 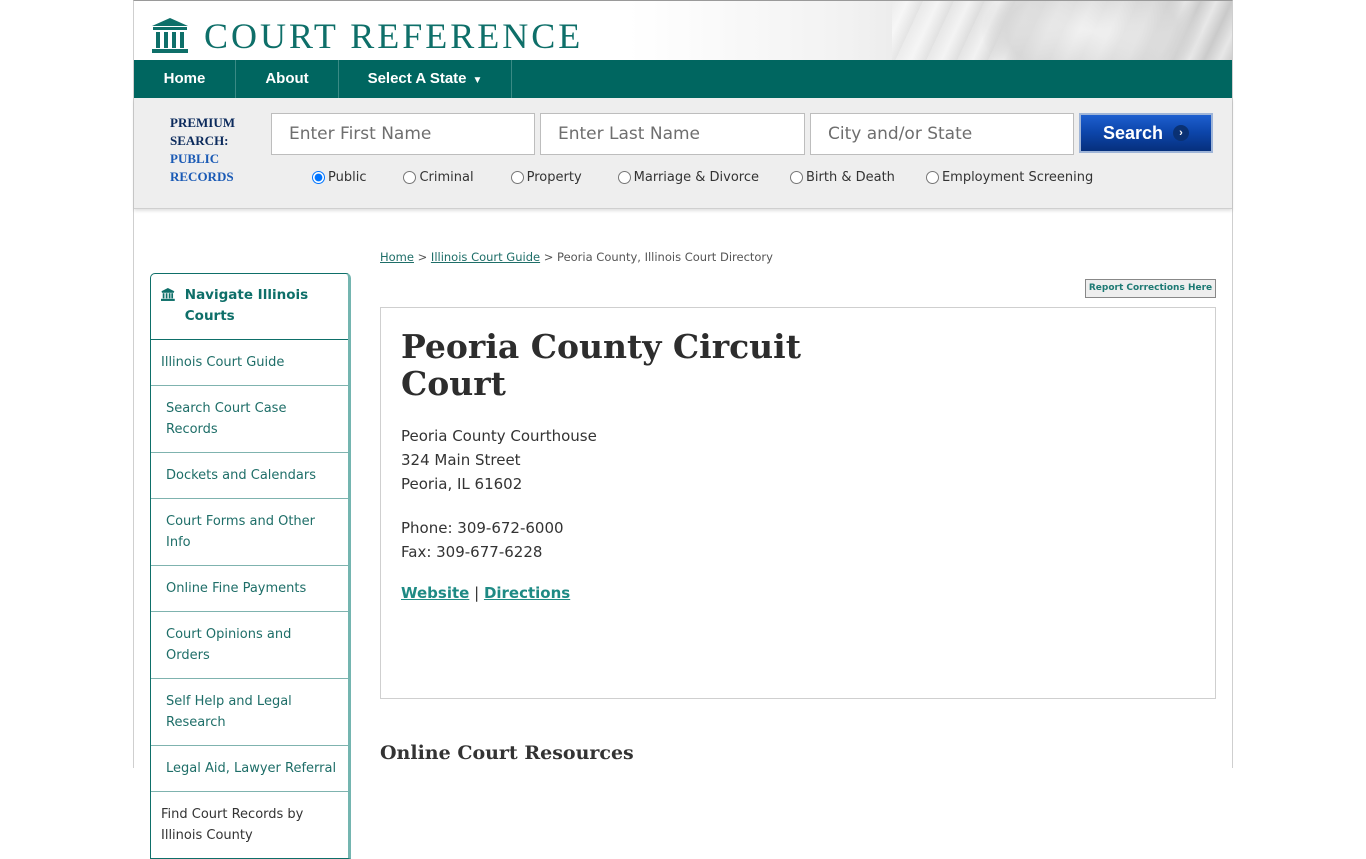 What do you see at coordinates (942, 134) in the screenshot?
I see `city-state-input` at bounding box center [942, 134].